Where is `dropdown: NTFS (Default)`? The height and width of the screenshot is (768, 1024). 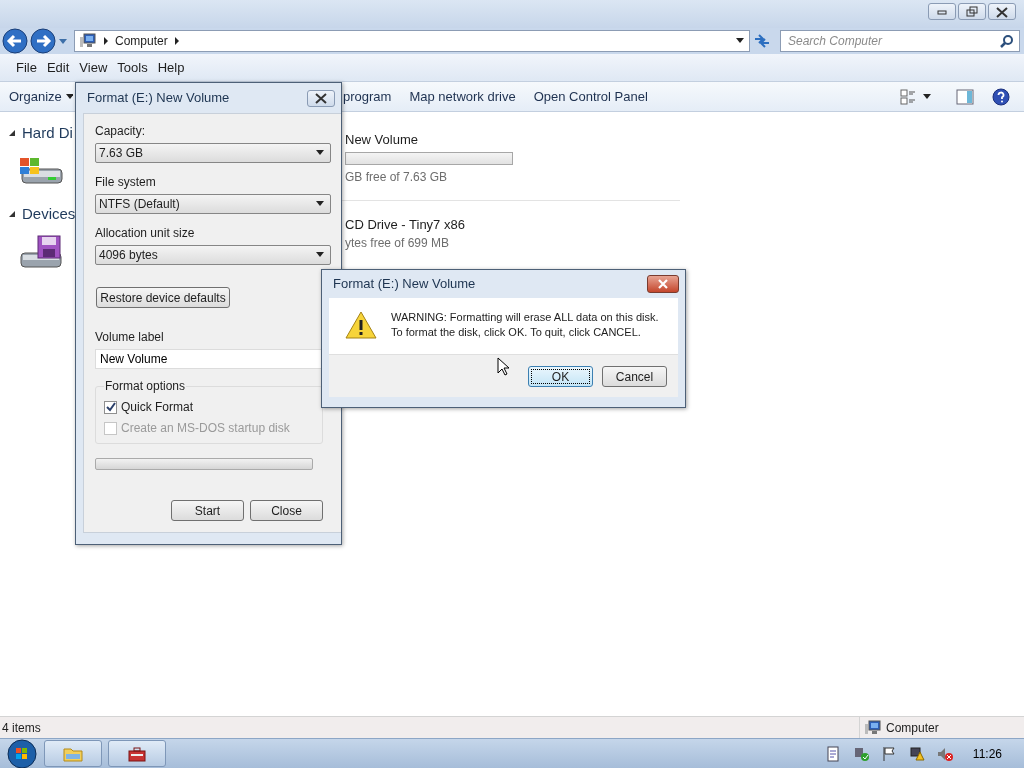 dropdown: NTFS (Default) is located at coordinates (213, 204).